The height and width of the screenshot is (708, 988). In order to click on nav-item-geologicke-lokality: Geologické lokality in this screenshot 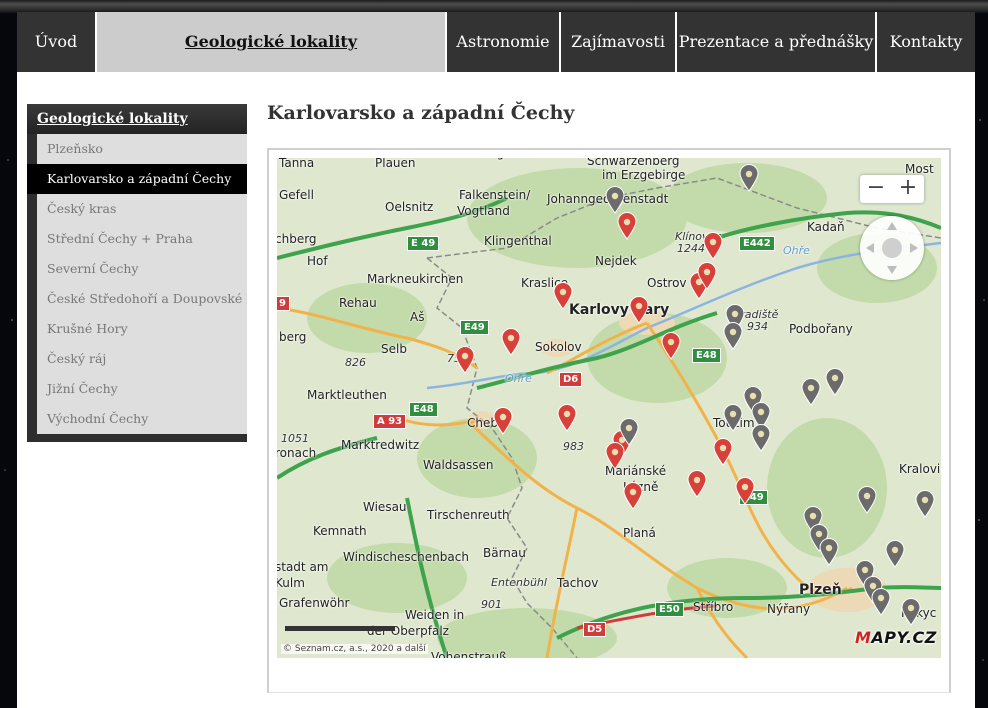, I will do `click(271, 42)`.